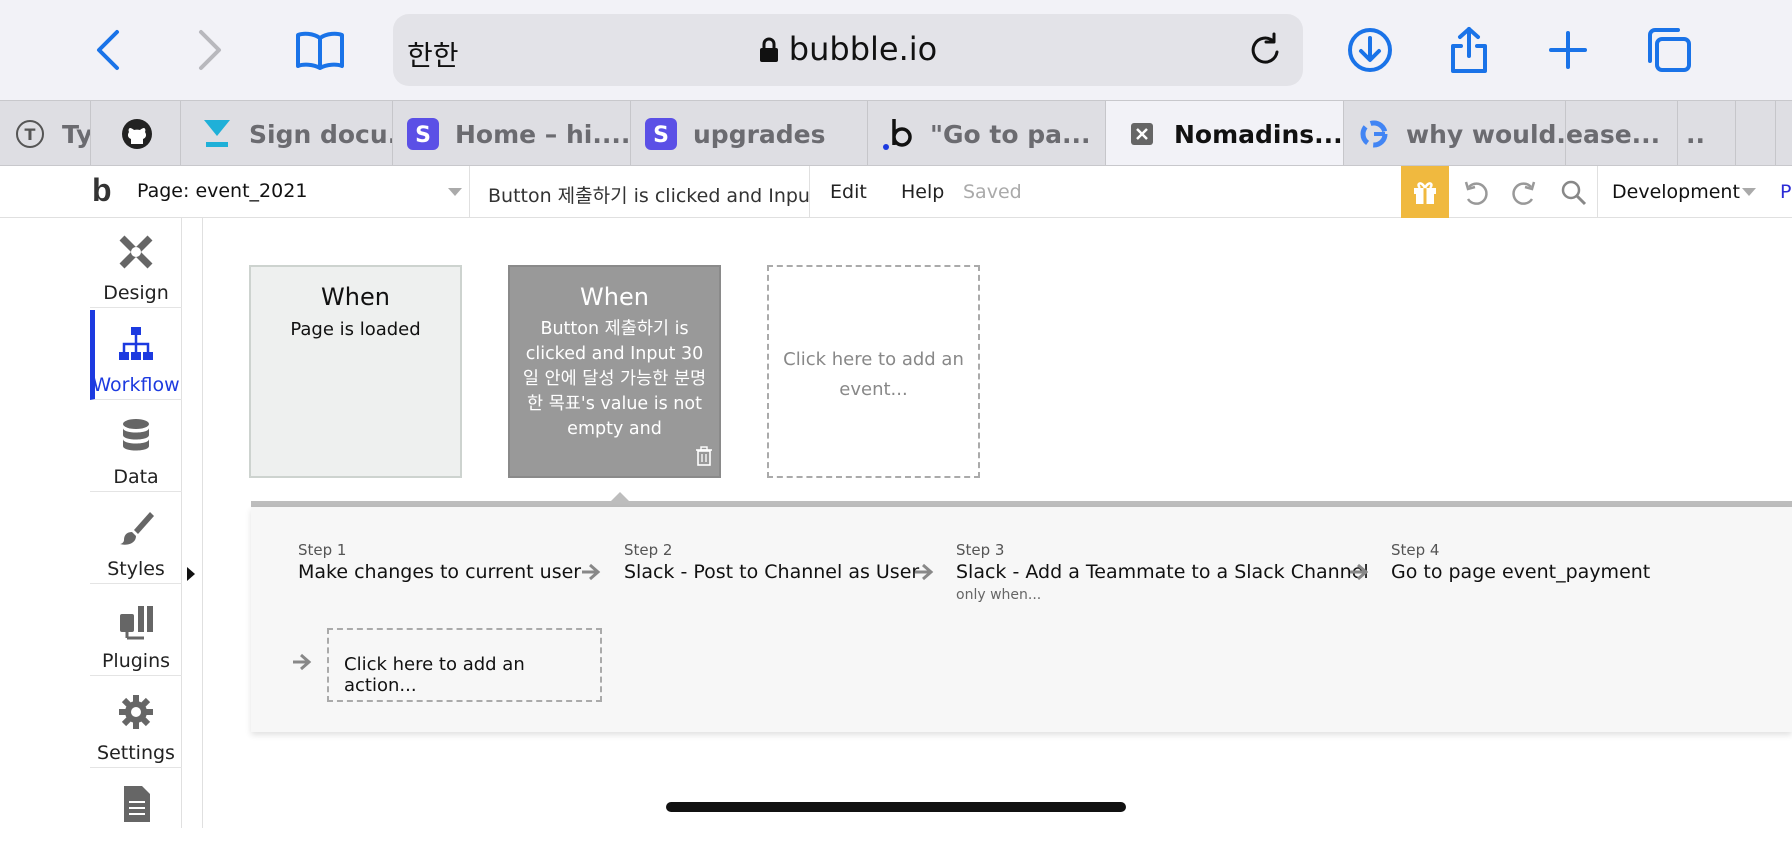 The width and height of the screenshot is (1792, 860). Describe the element at coordinates (1370, 50) in the screenshot. I see `downloads-button` at that location.